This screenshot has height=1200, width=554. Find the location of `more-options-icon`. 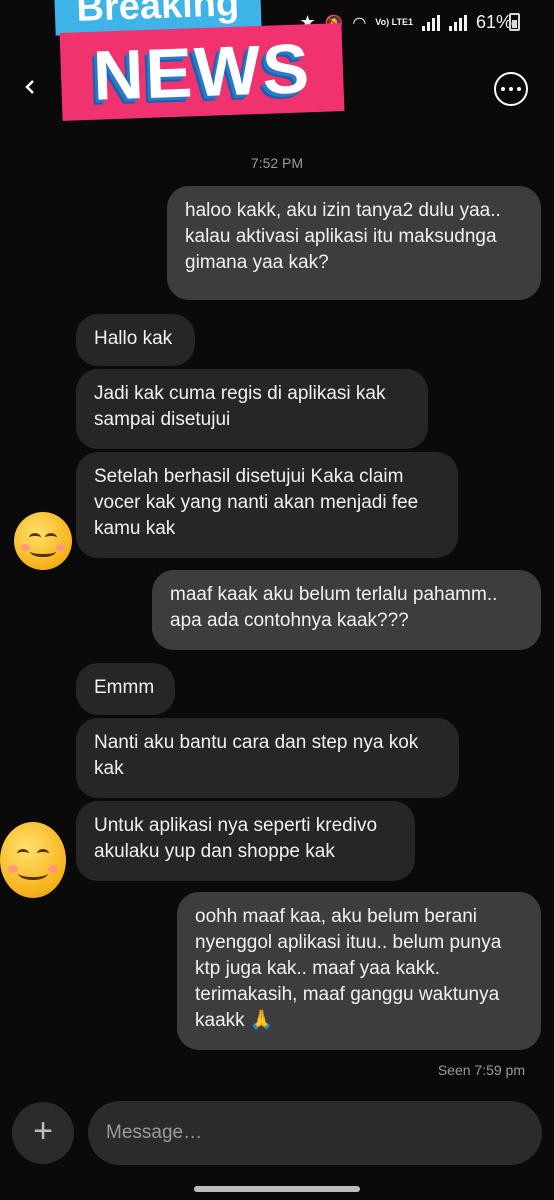

more-options-icon is located at coordinates (503, 89).